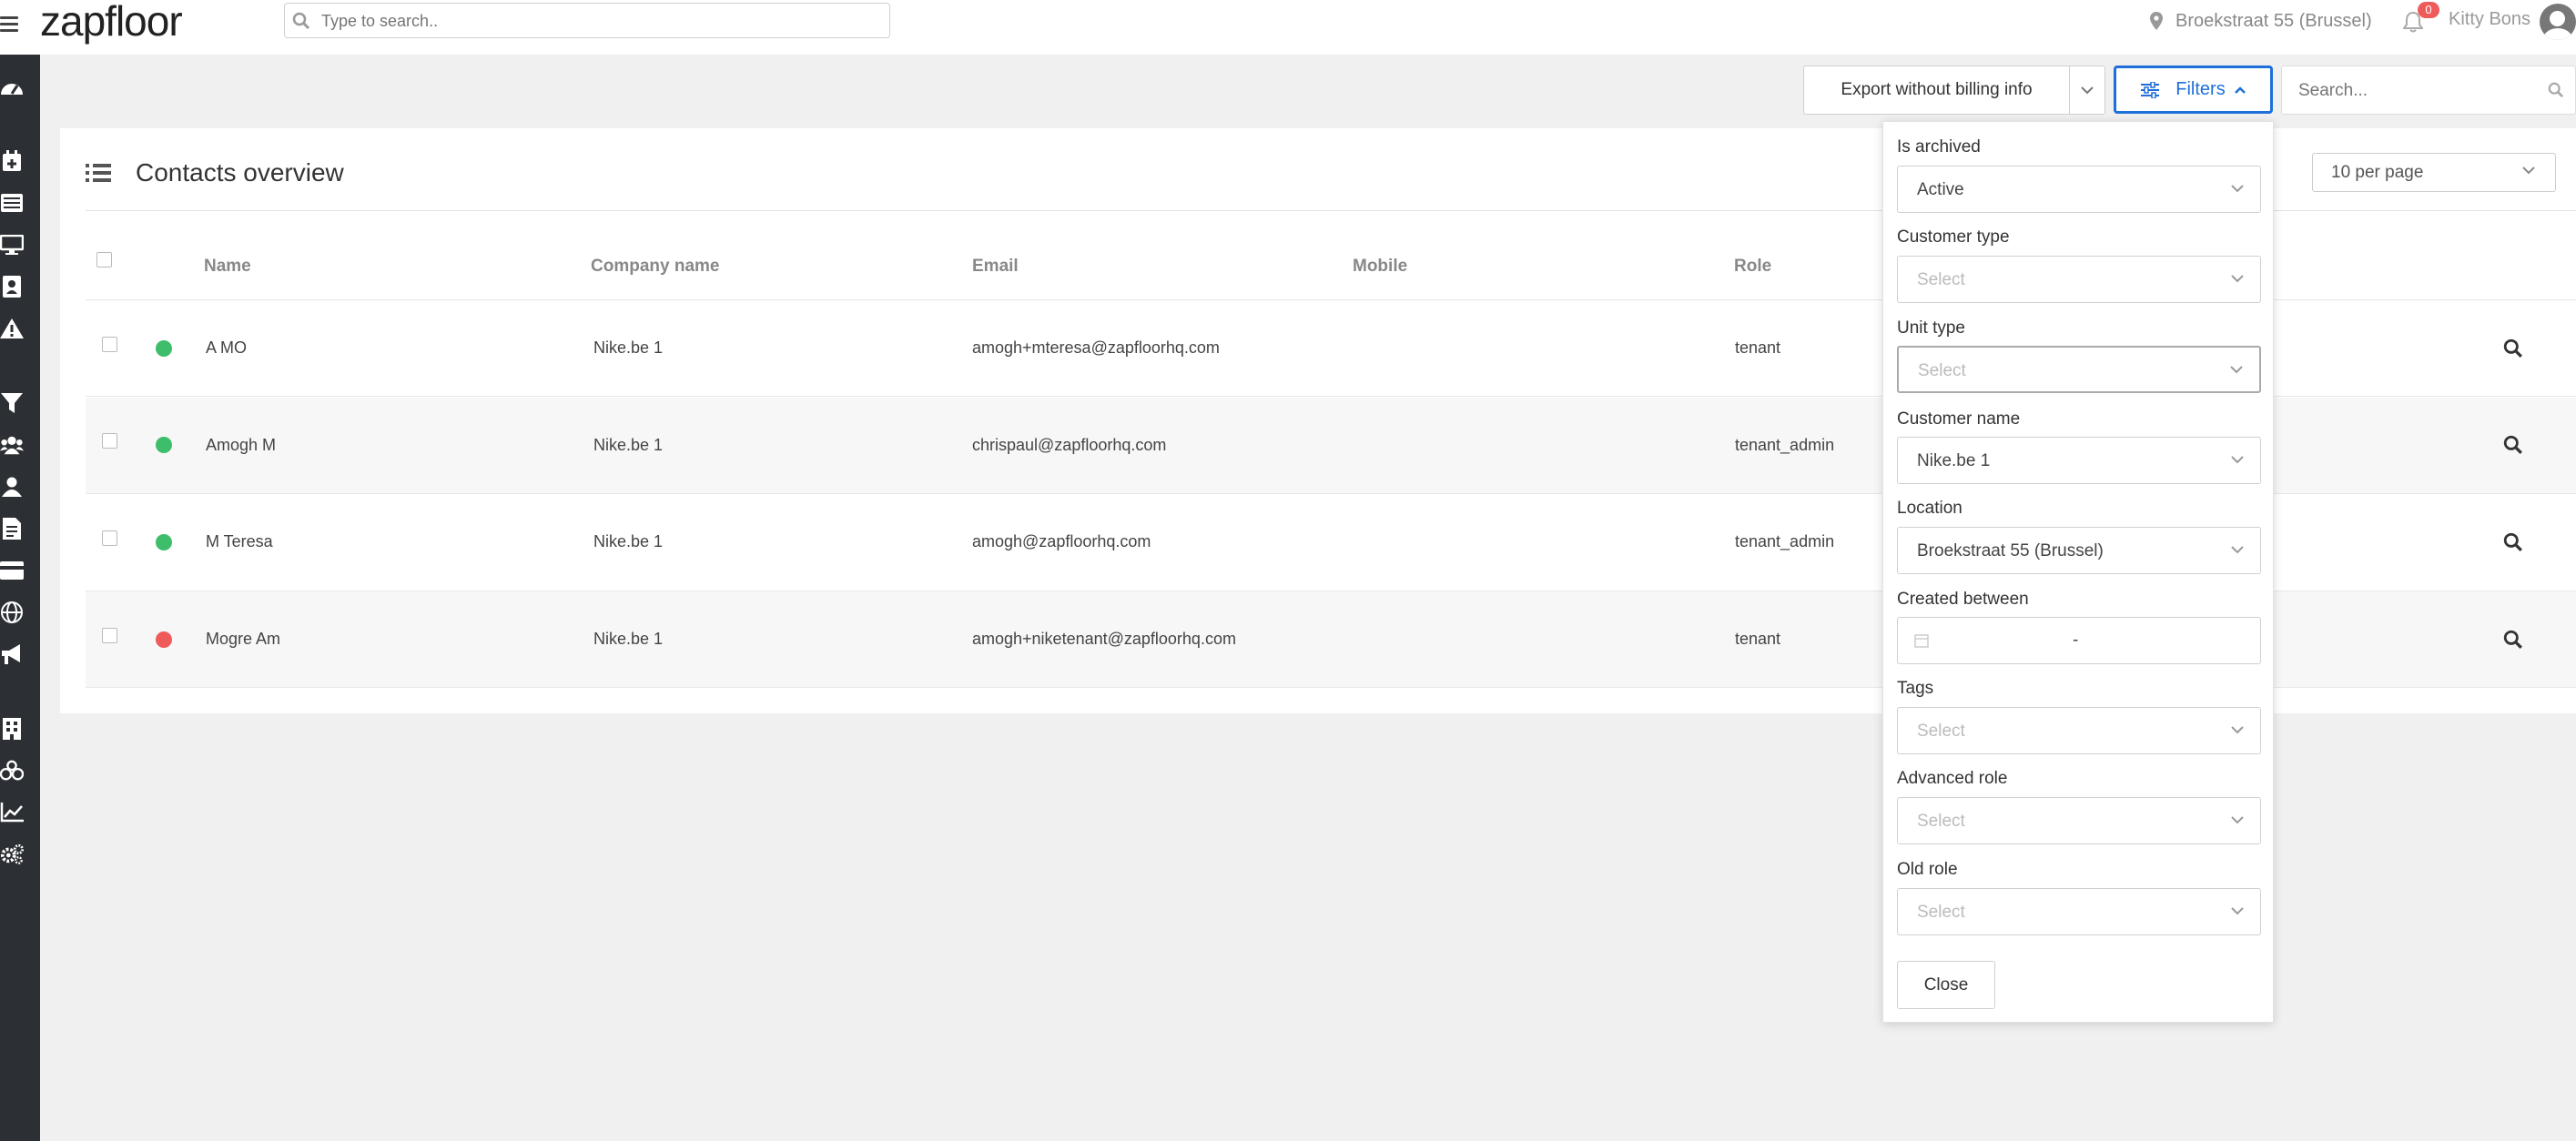 The width and height of the screenshot is (2576, 1141). I want to click on page-title: Contacts overview, so click(240, 172).